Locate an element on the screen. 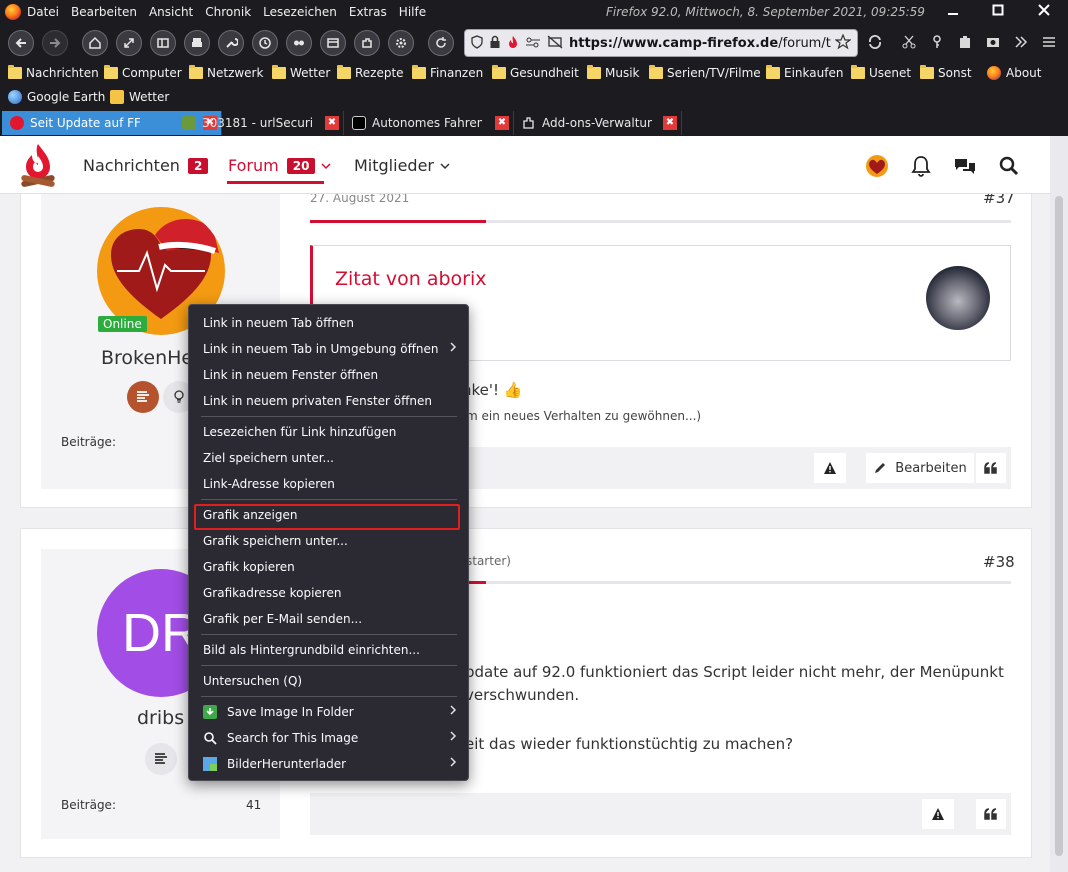 This screenshot has height=872, width=1068. wrench-icon is located at coordinates (231, 43).